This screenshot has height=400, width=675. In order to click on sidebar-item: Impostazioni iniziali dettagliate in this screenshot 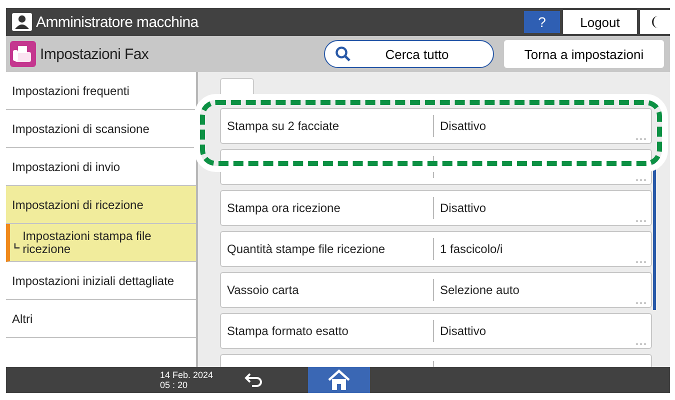, I will do `click(101, 281)`.